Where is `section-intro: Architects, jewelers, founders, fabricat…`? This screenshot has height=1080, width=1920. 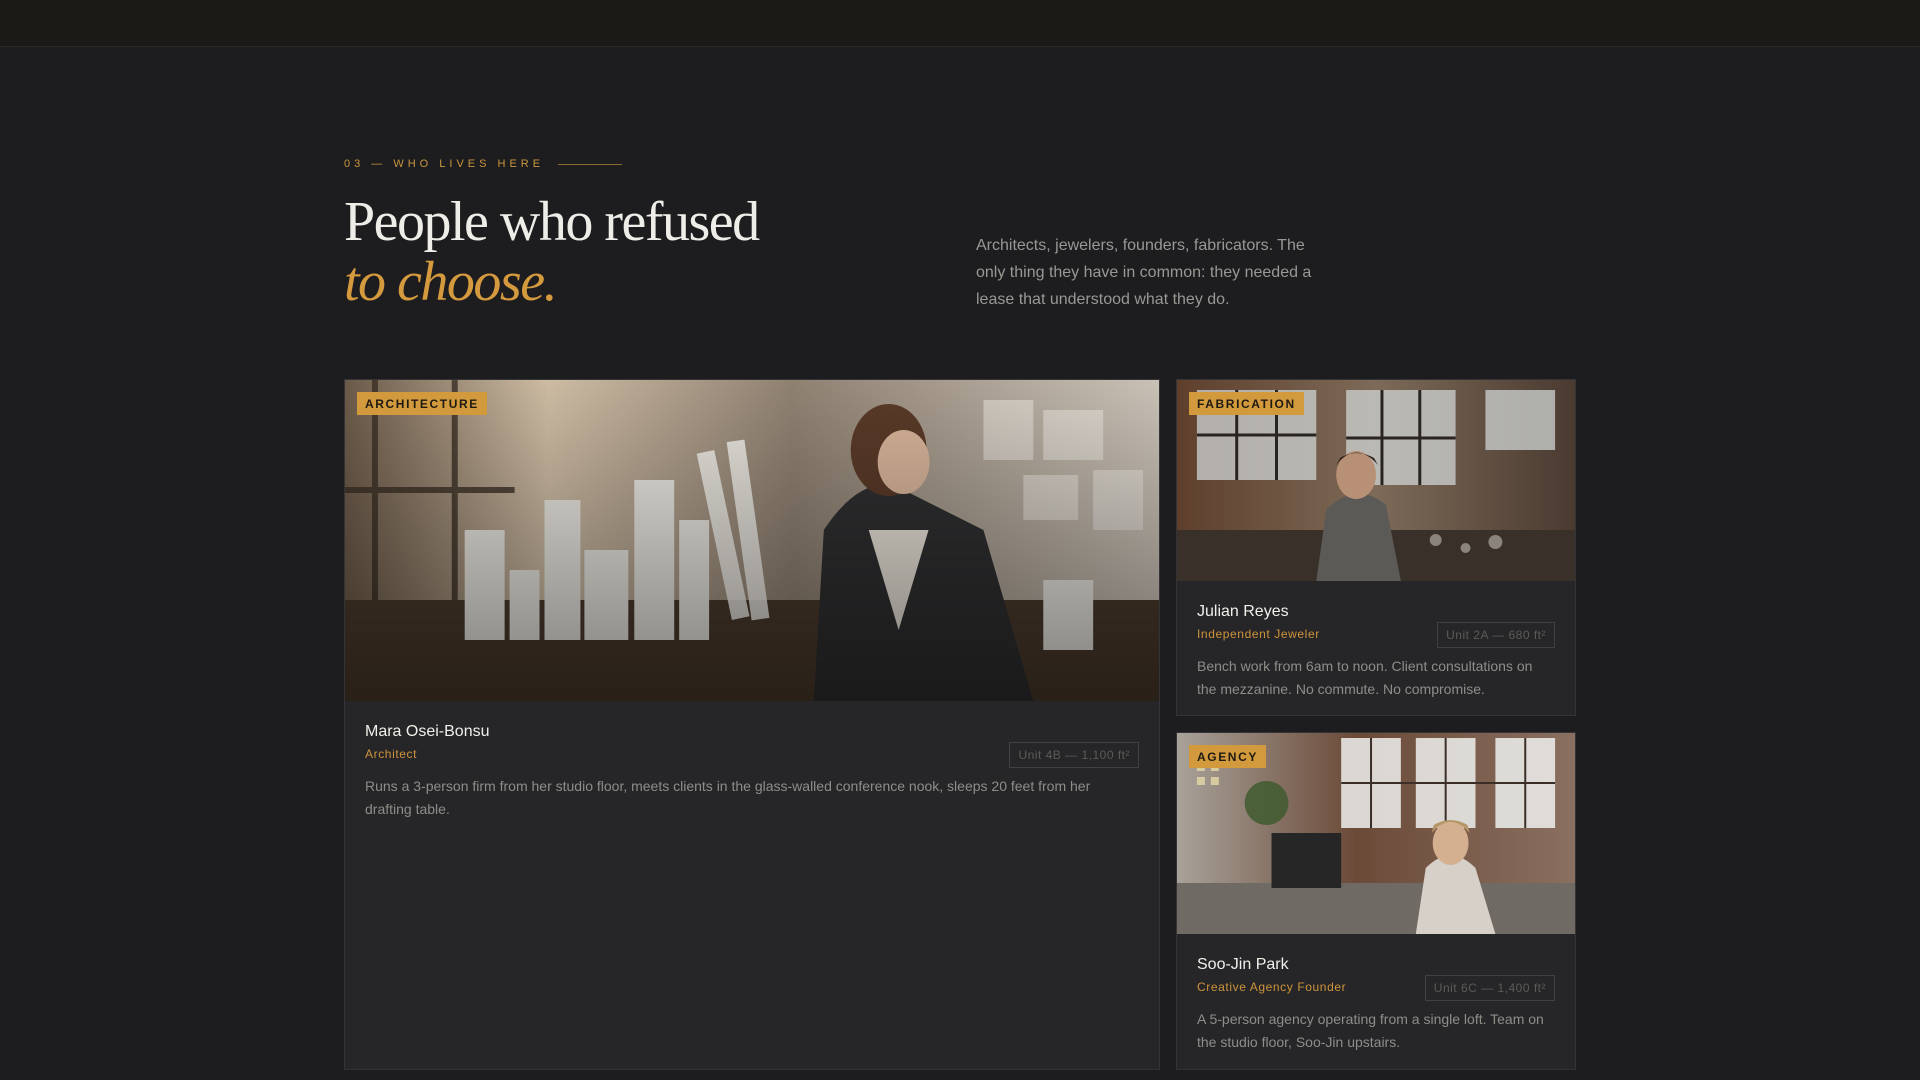
section-intro: Architects, jewelers, founders, fabricat… is located at coordinates (1144, 272).